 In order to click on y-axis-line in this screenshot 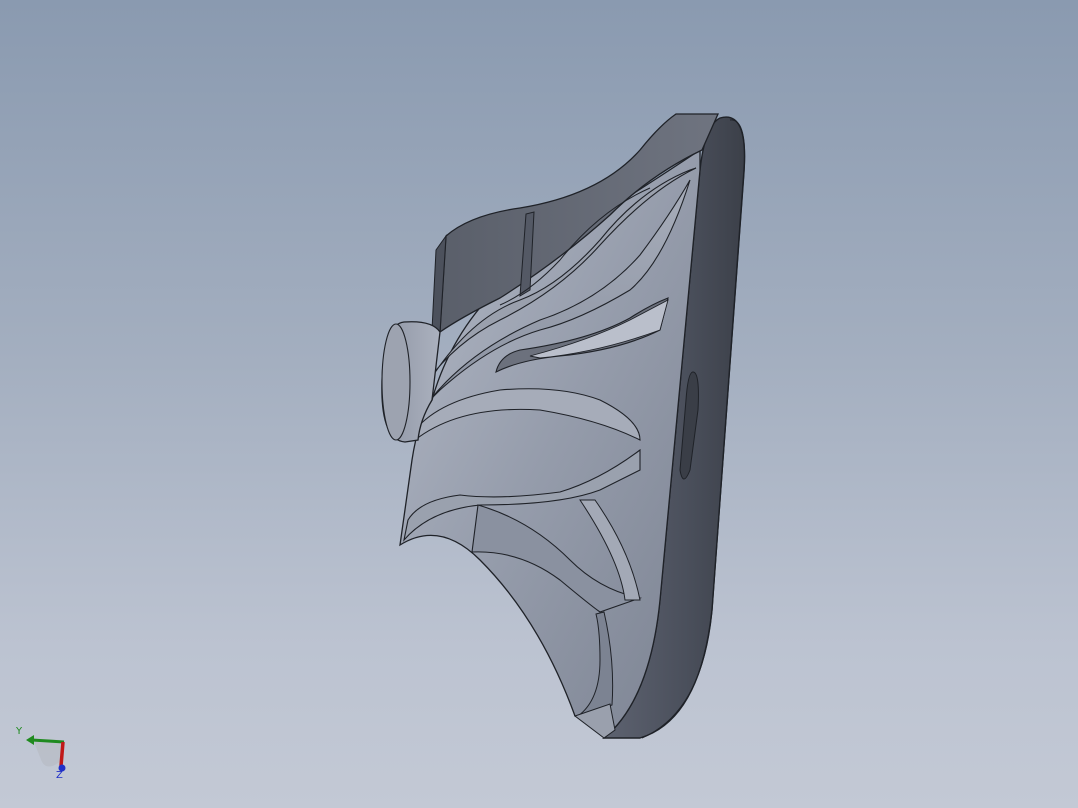, I will do `click(48, 741)`.